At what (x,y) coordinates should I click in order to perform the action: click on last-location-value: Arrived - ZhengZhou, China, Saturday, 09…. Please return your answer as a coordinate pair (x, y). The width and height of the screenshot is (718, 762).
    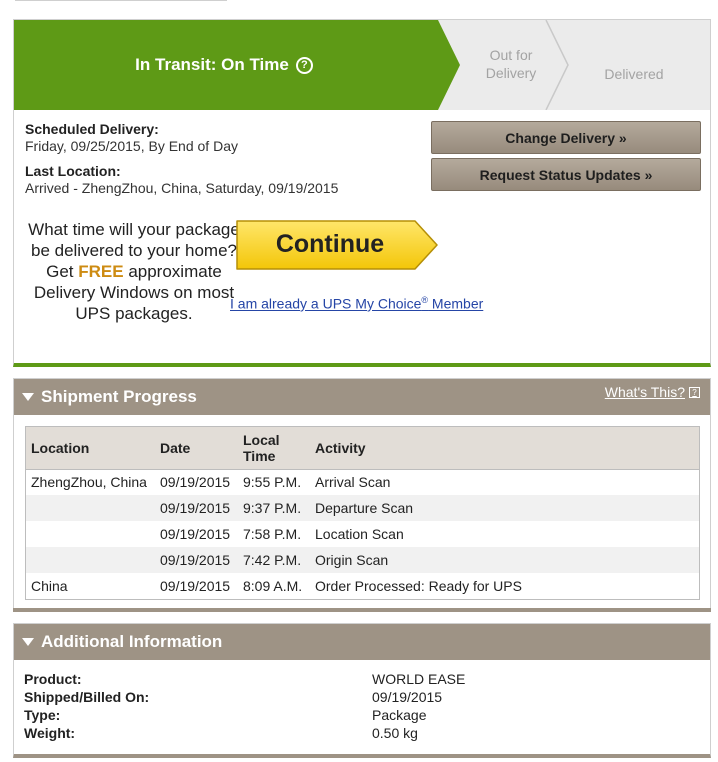
    Looking at the image, I should click on (182, 188).